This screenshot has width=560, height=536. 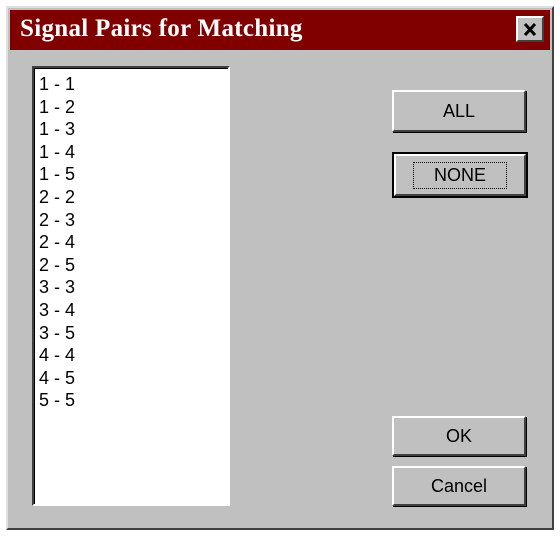 I want to click on cancel-button-label: Cancel, so click(x=459, y=485).